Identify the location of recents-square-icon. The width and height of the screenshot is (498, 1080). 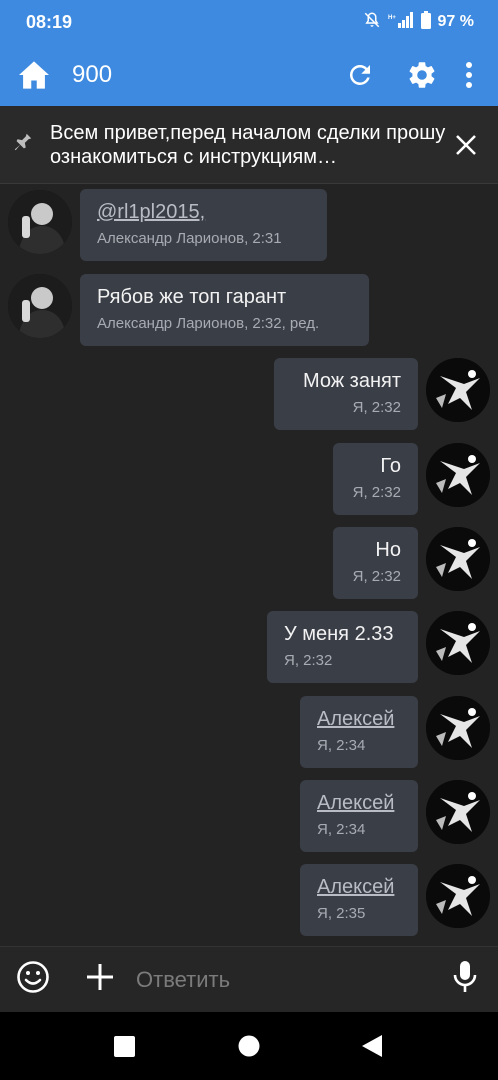
(124, 1049).